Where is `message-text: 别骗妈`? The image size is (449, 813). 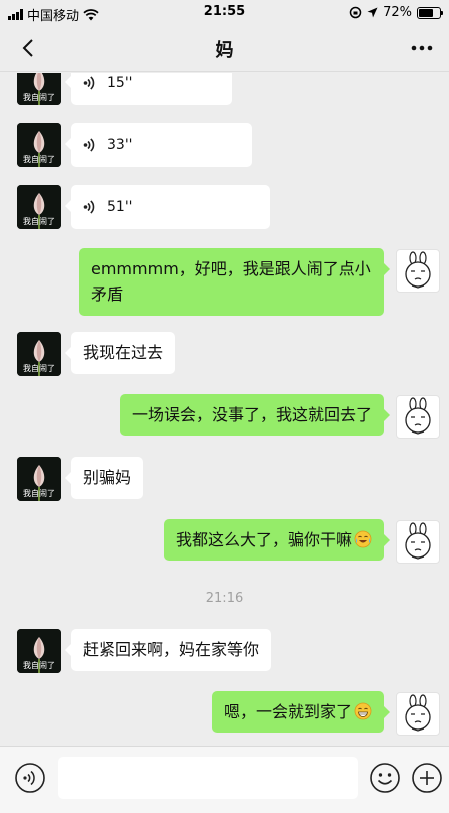 message-text: 别骗妈 is located at coordinates (107, 477).